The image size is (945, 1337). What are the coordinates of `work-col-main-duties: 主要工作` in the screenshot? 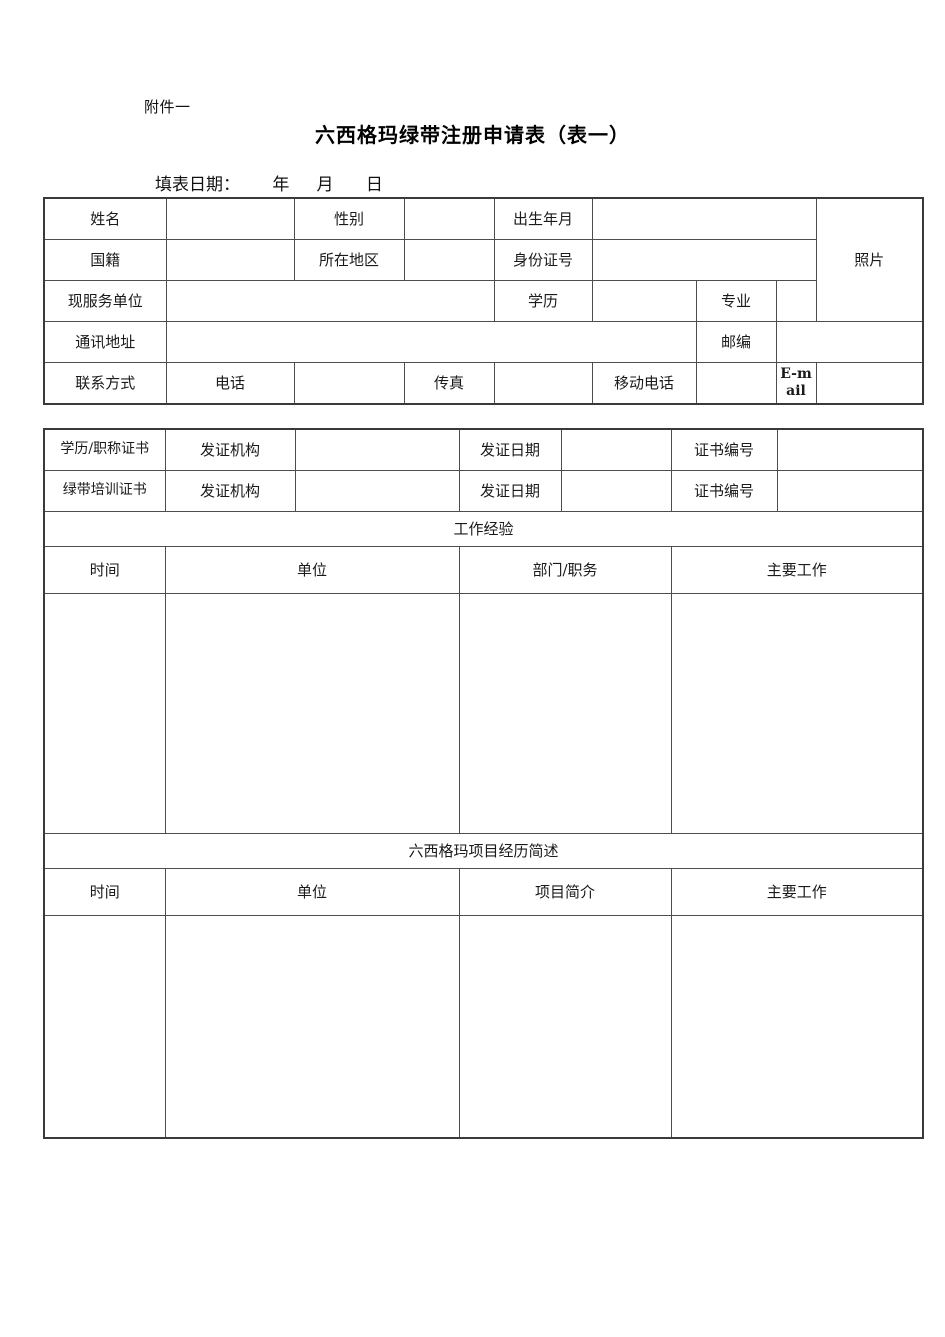 It's located at (797, 570).